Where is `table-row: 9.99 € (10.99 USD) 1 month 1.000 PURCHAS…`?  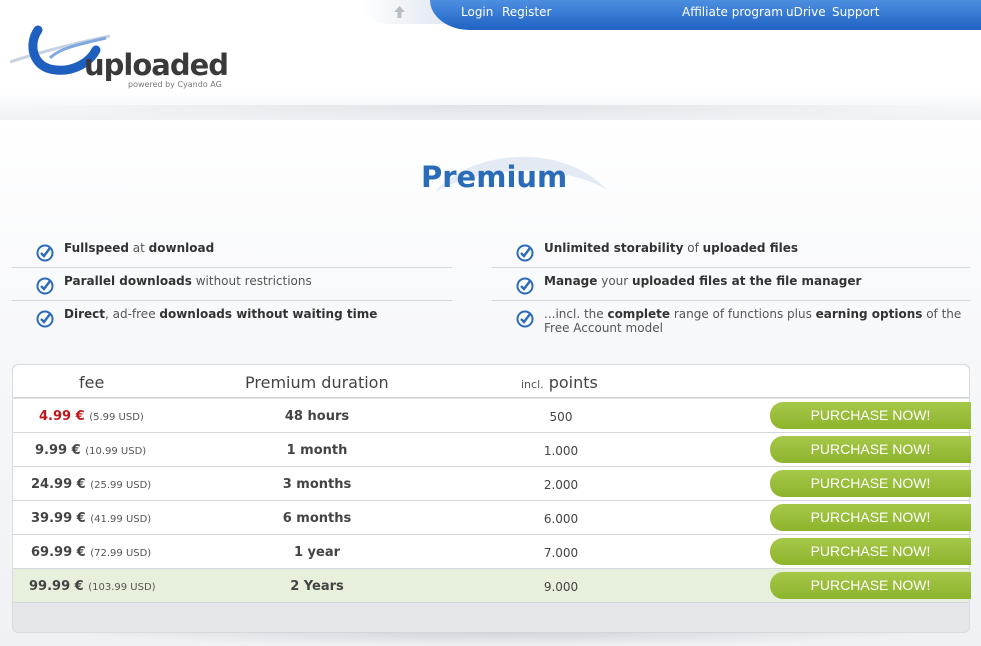
table-row: 9.99 € (10.99 USD) 1 month 1.000 PURCHAS… is located at coordinates (492, 450).